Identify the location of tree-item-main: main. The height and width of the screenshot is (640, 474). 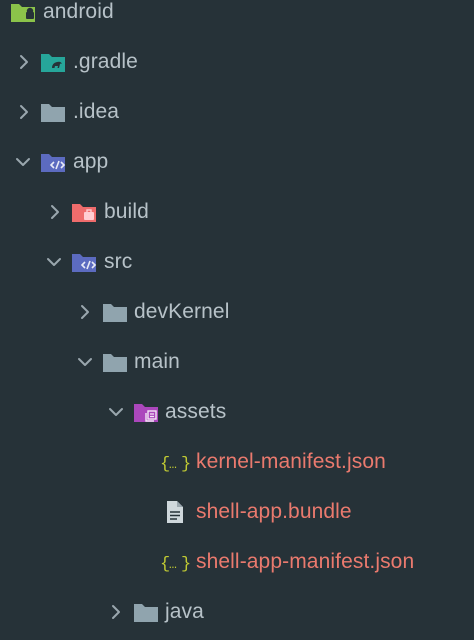
(237, 362).